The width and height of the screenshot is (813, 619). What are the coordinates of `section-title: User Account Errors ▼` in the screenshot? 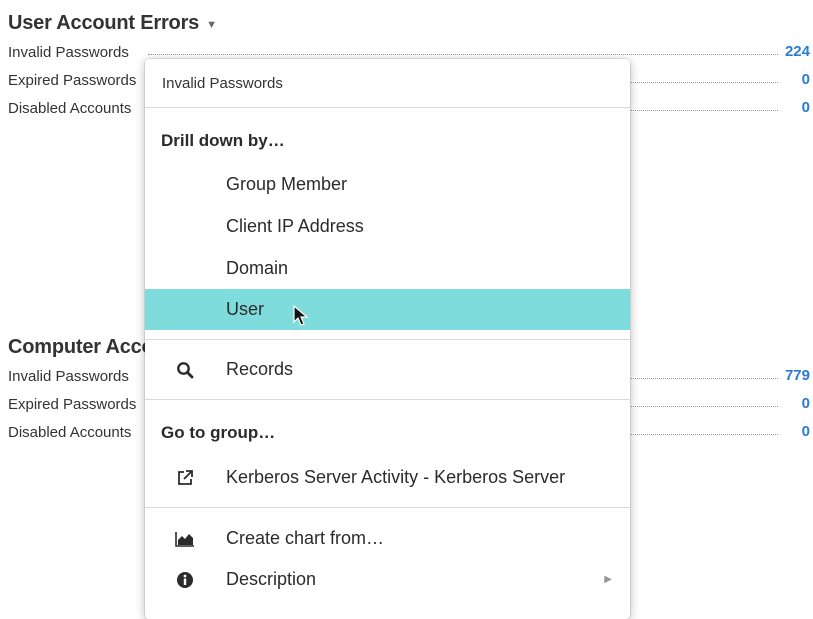 It's located at (409, 23).